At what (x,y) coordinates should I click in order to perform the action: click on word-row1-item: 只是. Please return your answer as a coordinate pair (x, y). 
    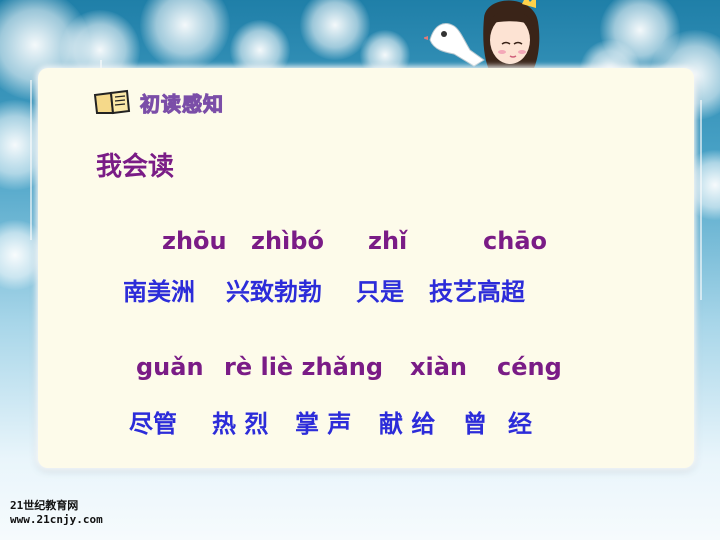
    Looking at the image, I should click on (380, 292).